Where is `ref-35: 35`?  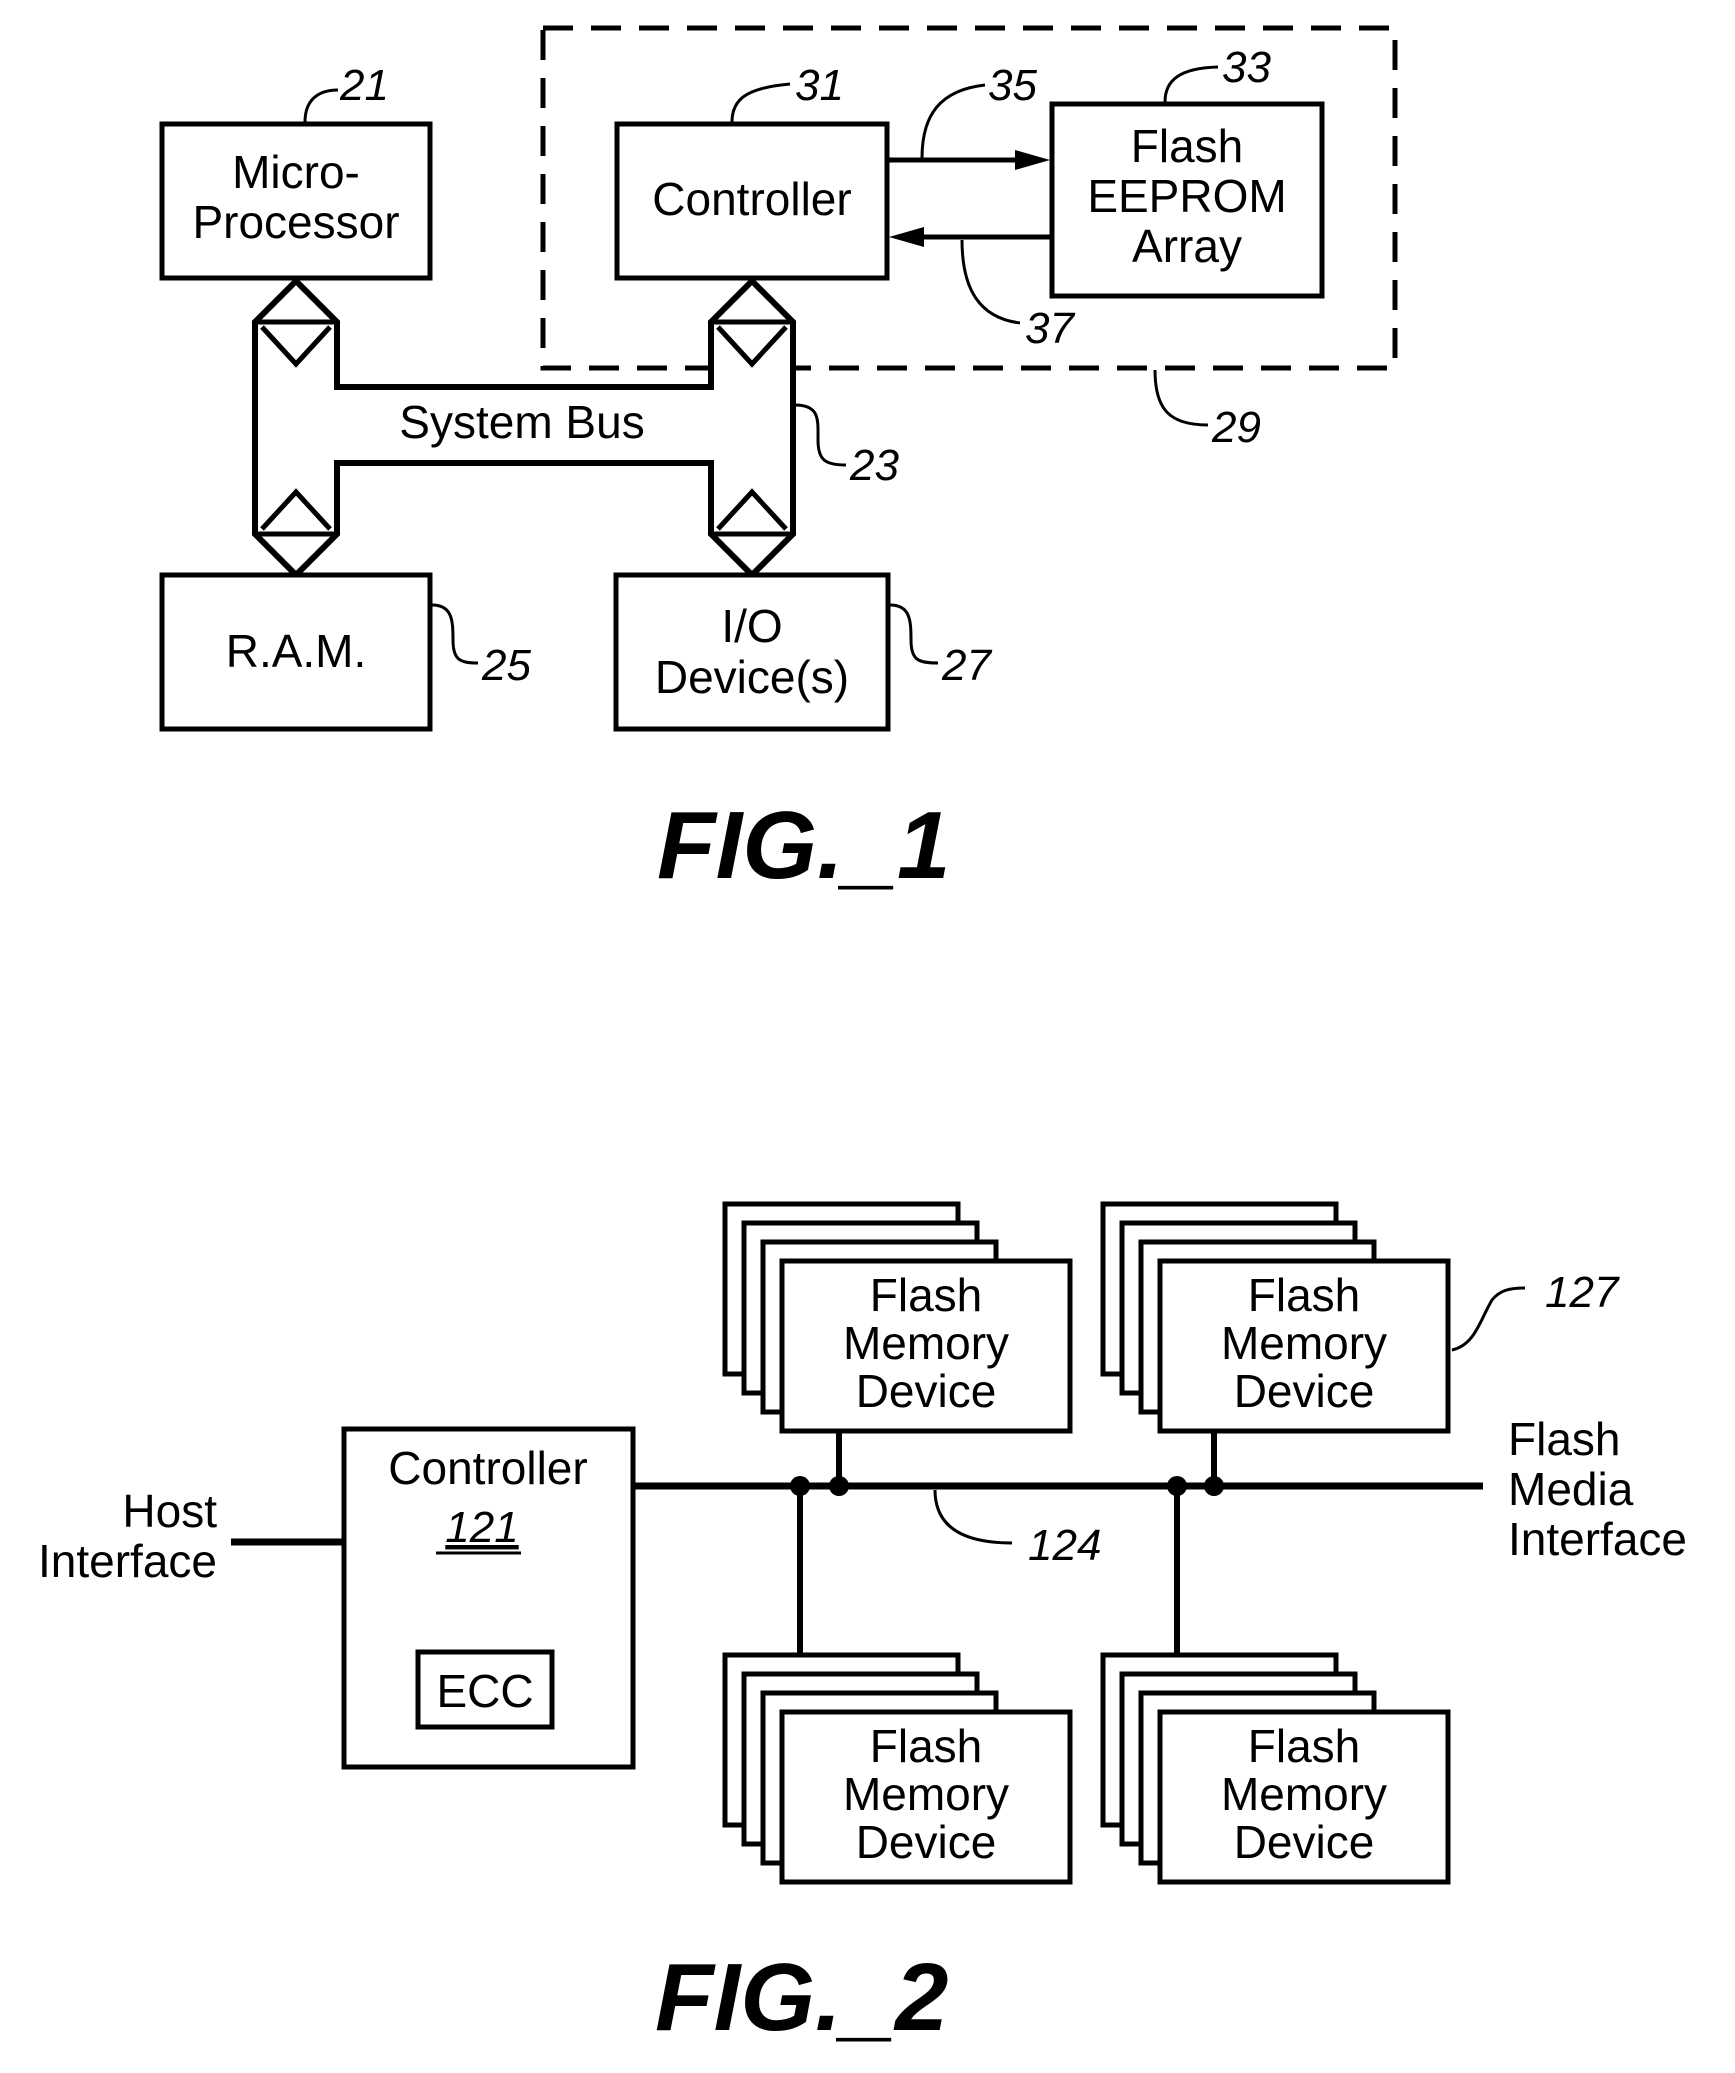 ref-35: 35 is located at coordinates (1012, 85).